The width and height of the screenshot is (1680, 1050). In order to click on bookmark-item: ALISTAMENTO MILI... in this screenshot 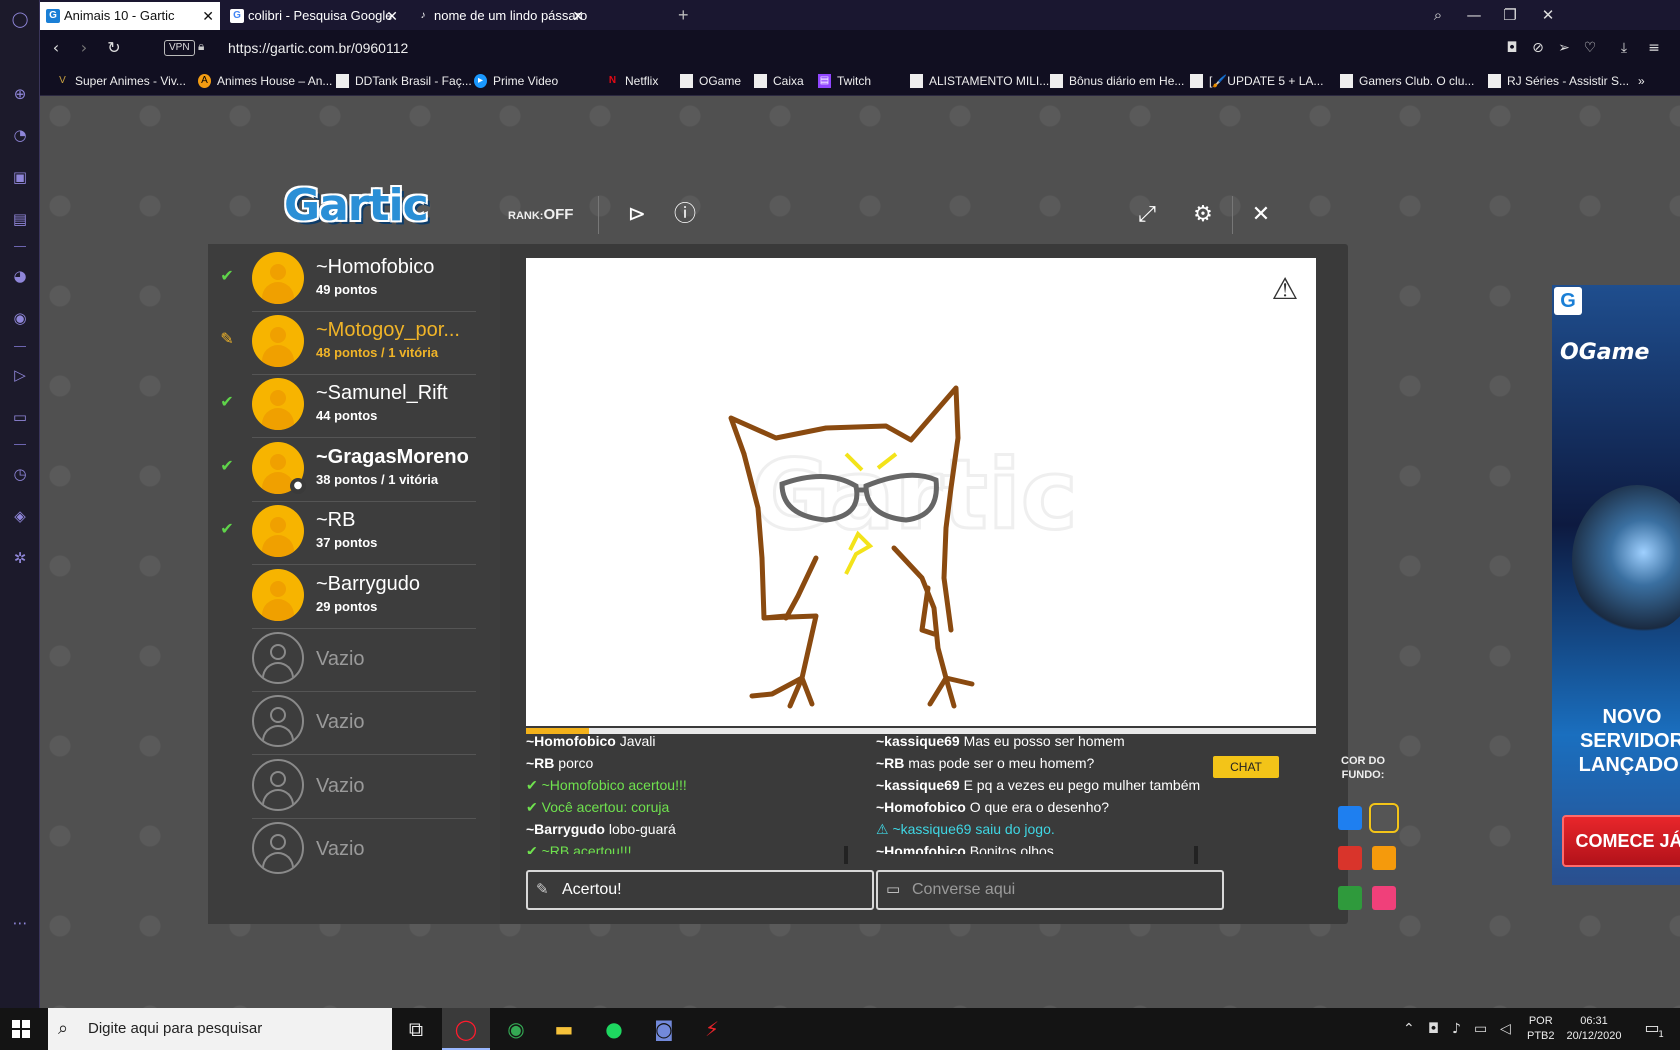, I will do `click(979, 81)`.